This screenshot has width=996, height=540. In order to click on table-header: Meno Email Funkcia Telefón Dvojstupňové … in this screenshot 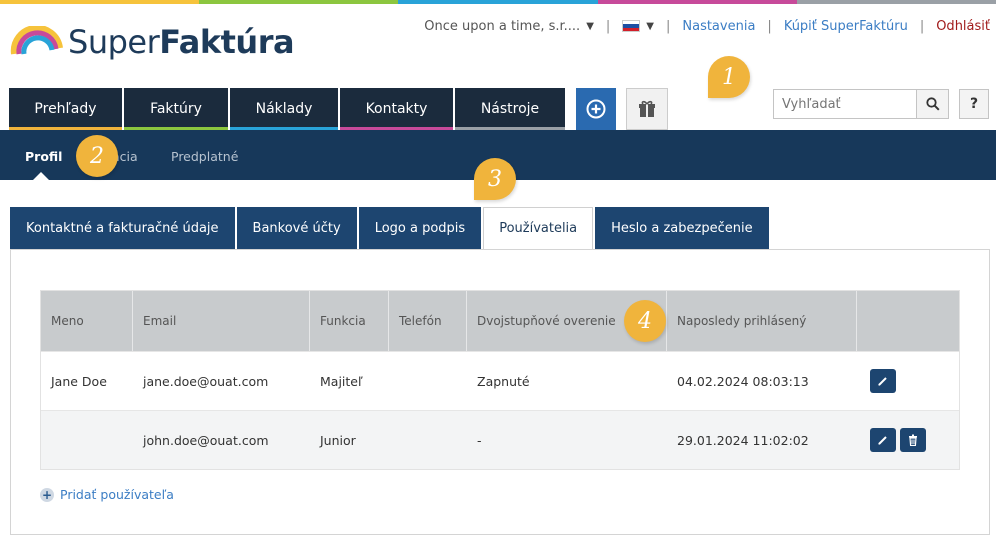, I will do `click(500, 321)`.